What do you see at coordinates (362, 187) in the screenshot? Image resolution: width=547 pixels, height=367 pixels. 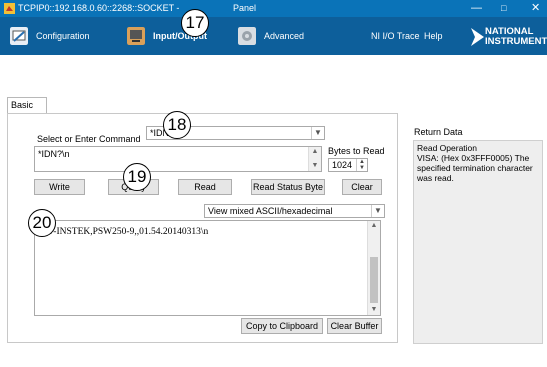 I see `clear-button: Clear` at bounding box center [362, 187].